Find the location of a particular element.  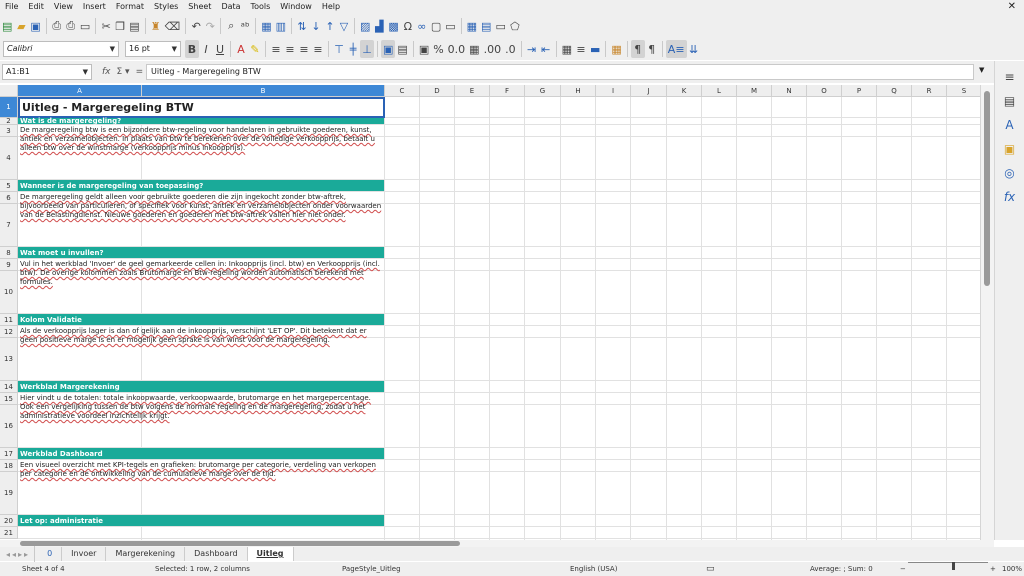

align-bottom-icon: ⊥ is located at coordinates (367, 49).